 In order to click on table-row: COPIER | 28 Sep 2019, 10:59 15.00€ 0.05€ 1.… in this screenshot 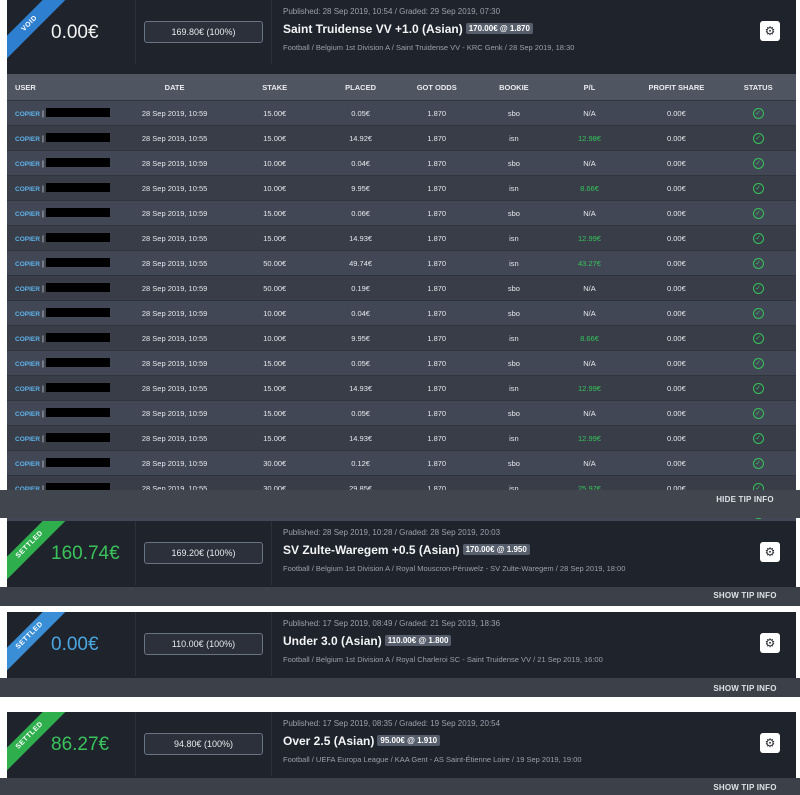, I will do `click(401, 113)`.